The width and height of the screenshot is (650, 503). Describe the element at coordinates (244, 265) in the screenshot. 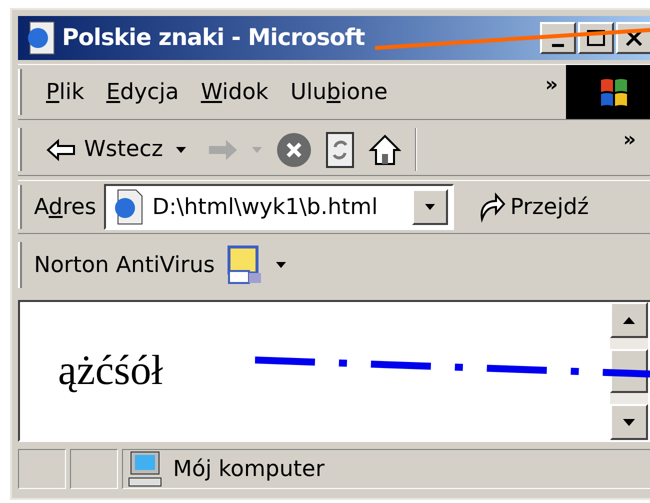

I see `antivirus-icon` at that location.